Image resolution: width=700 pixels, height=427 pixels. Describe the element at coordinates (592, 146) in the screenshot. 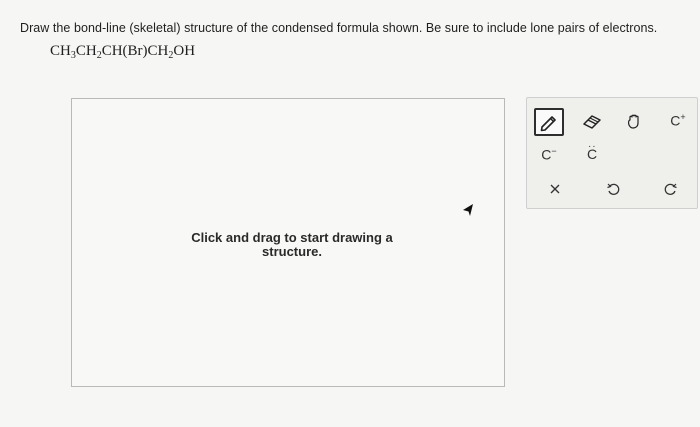

I see `lone-pair-dots-icon: ··` at that location.